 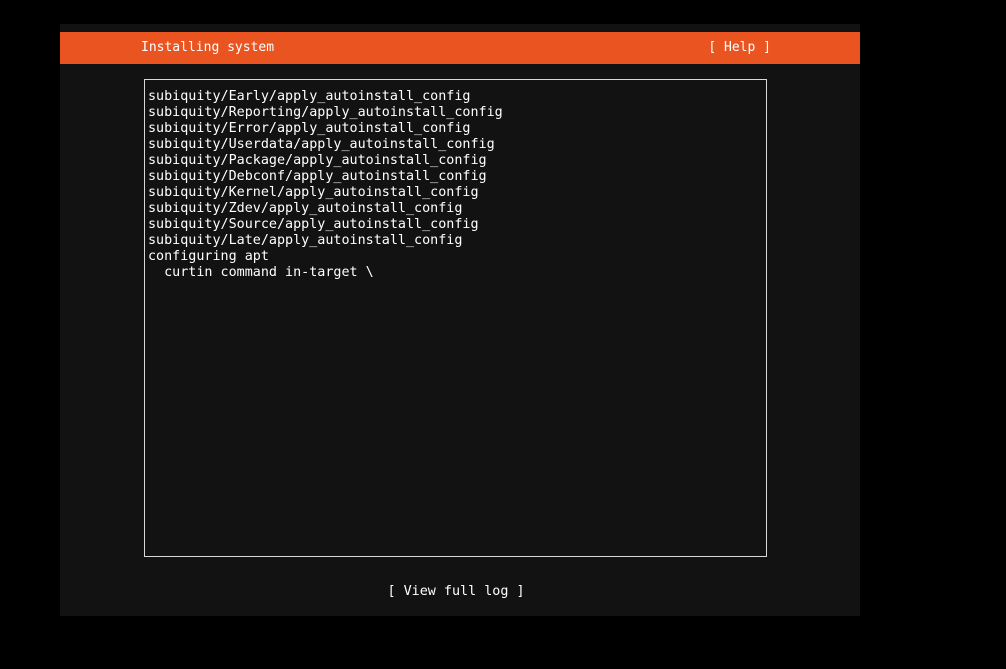 What do you see at coordinates (261, 272) in the screenshot?
I see `log-line: curtin command in-target \` at bounding box center [261, 272].